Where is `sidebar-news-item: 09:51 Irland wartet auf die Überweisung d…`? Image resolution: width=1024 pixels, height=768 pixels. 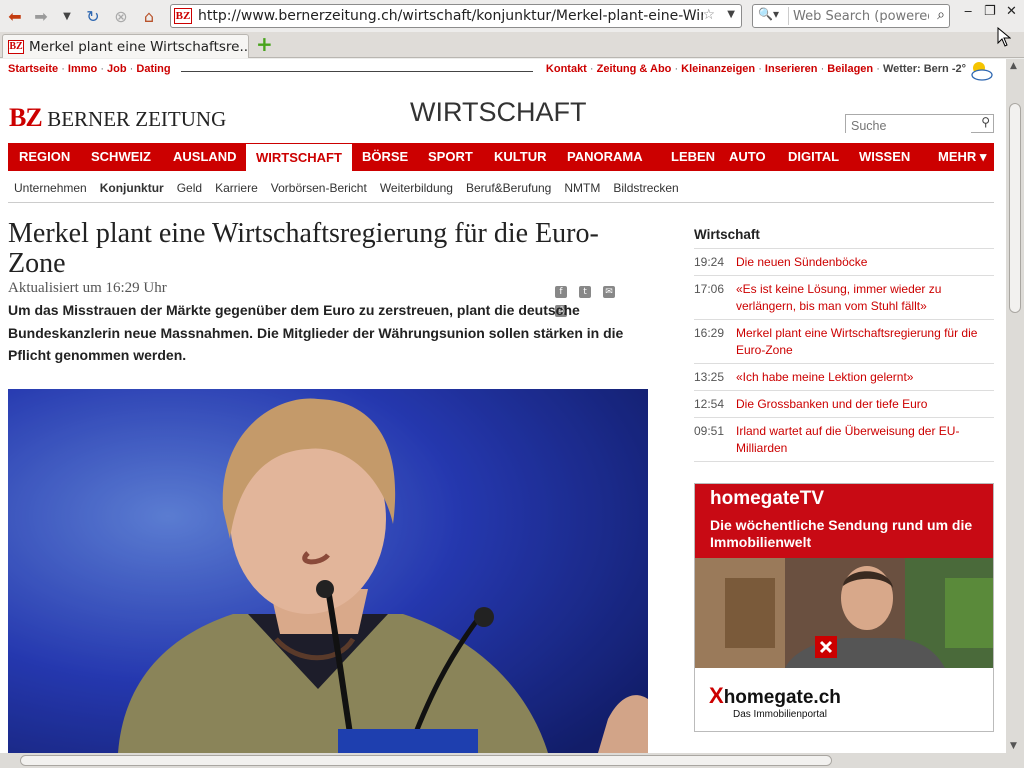
sidebar-news-item: 09:51 Irland wartet auf die Überweisung d… is located at coordinates (844, 440).